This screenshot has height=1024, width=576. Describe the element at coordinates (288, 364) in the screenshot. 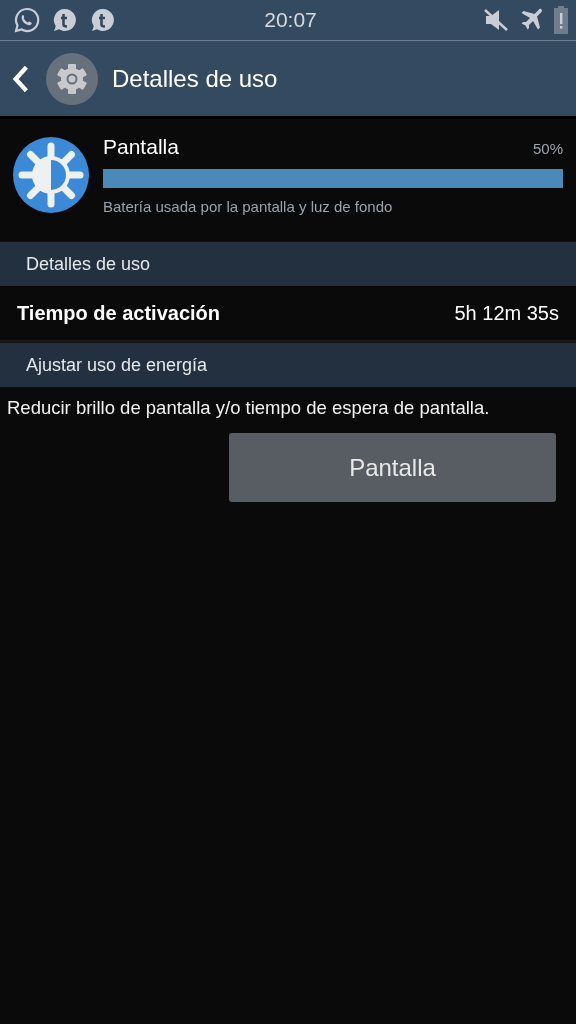

I see `section-header: Ajustar uso de energía` at that location.